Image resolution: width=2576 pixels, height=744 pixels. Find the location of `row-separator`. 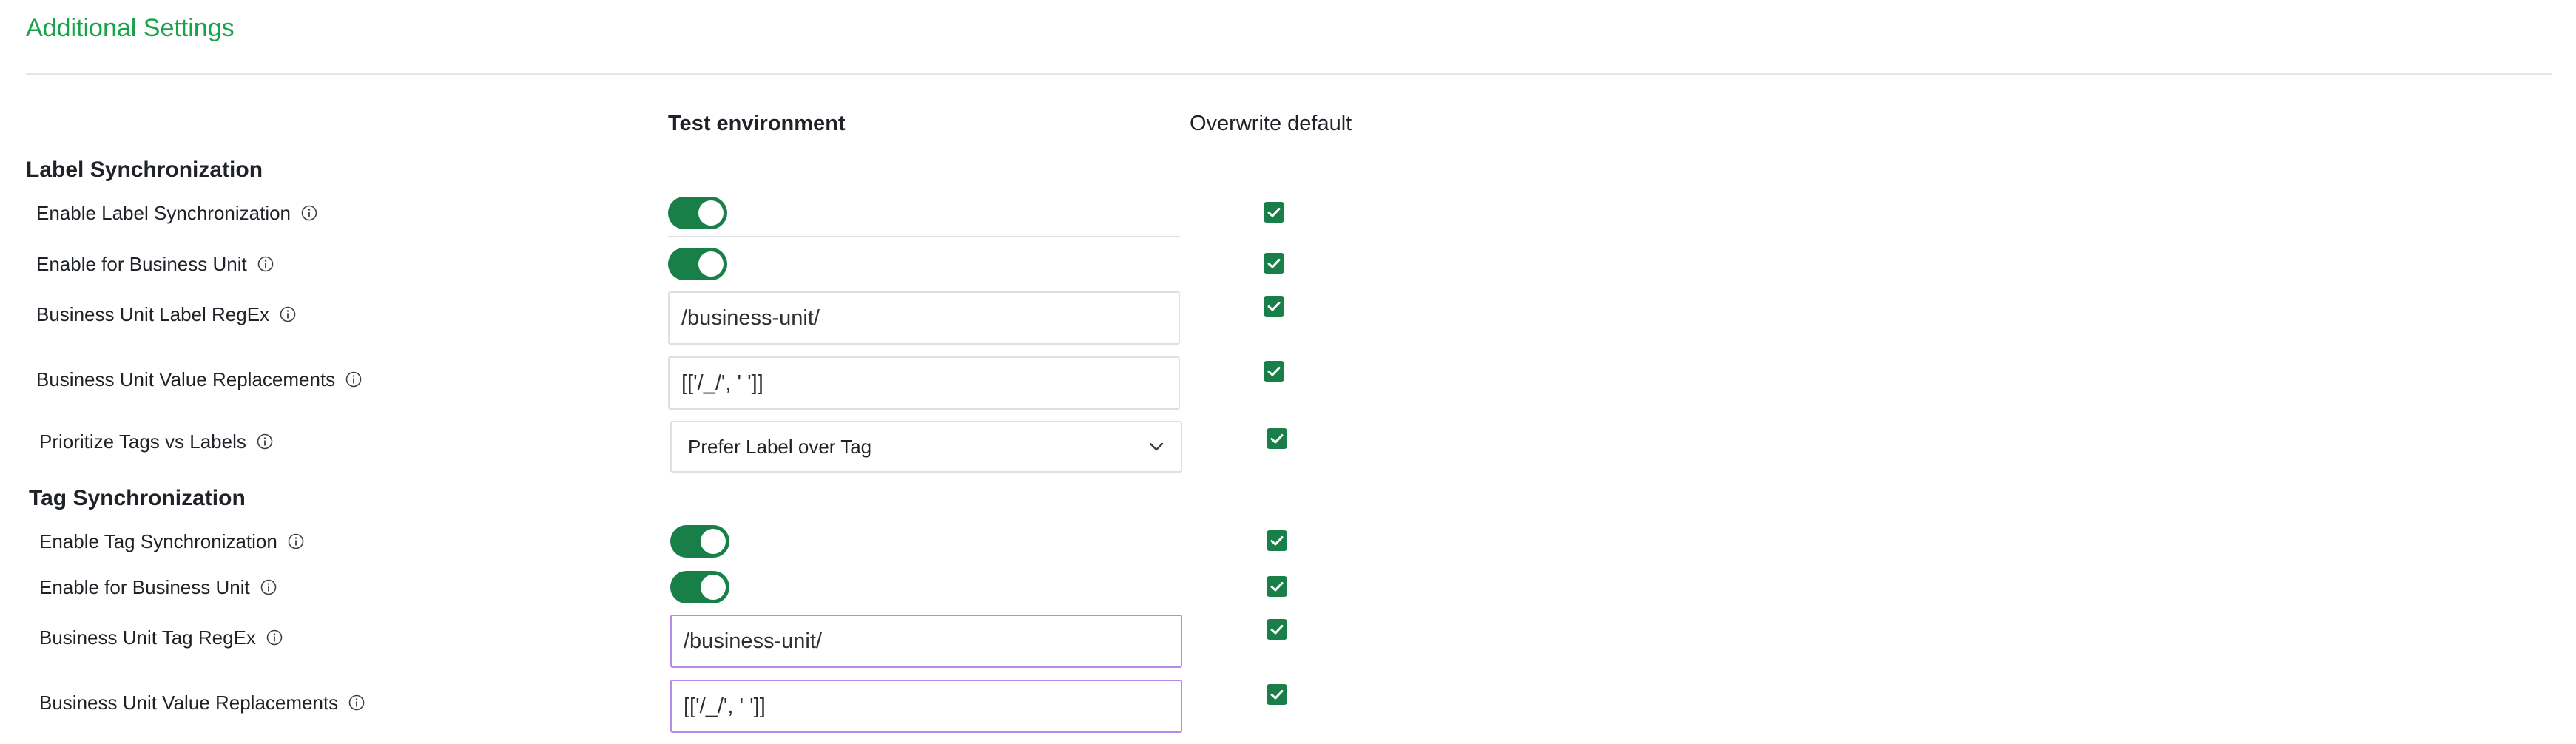

row-separator is located at coordinates (924, 236).